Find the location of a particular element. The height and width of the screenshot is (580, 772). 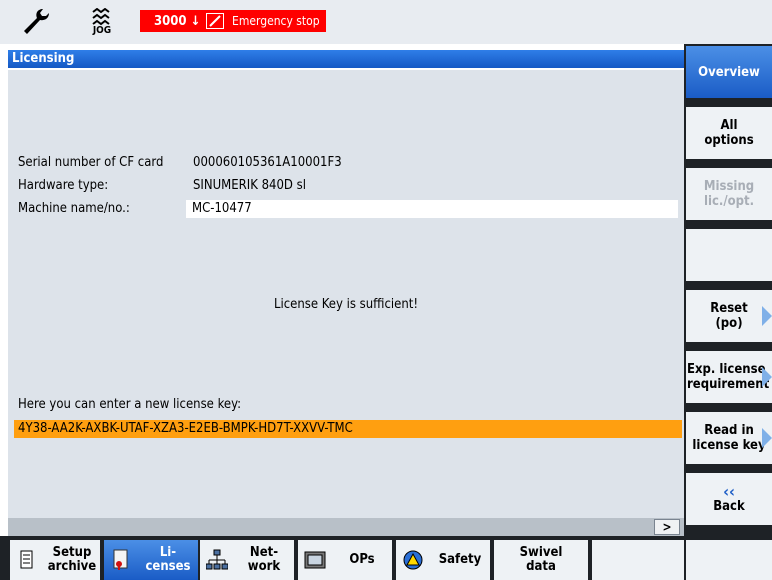

all-options-label-1: All is located at coordinates (729, 125).